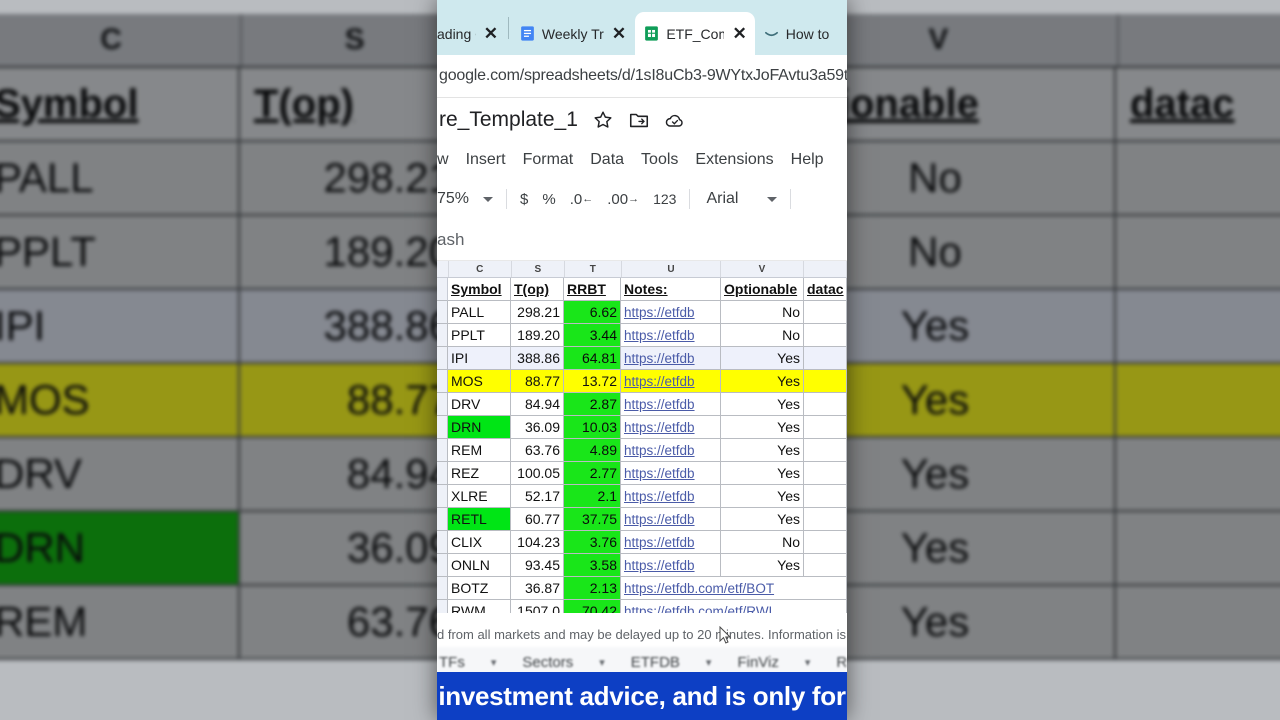 This screenshot has height=720, width=1280. I want to click on font-dropdown-button, so click(764, 199).